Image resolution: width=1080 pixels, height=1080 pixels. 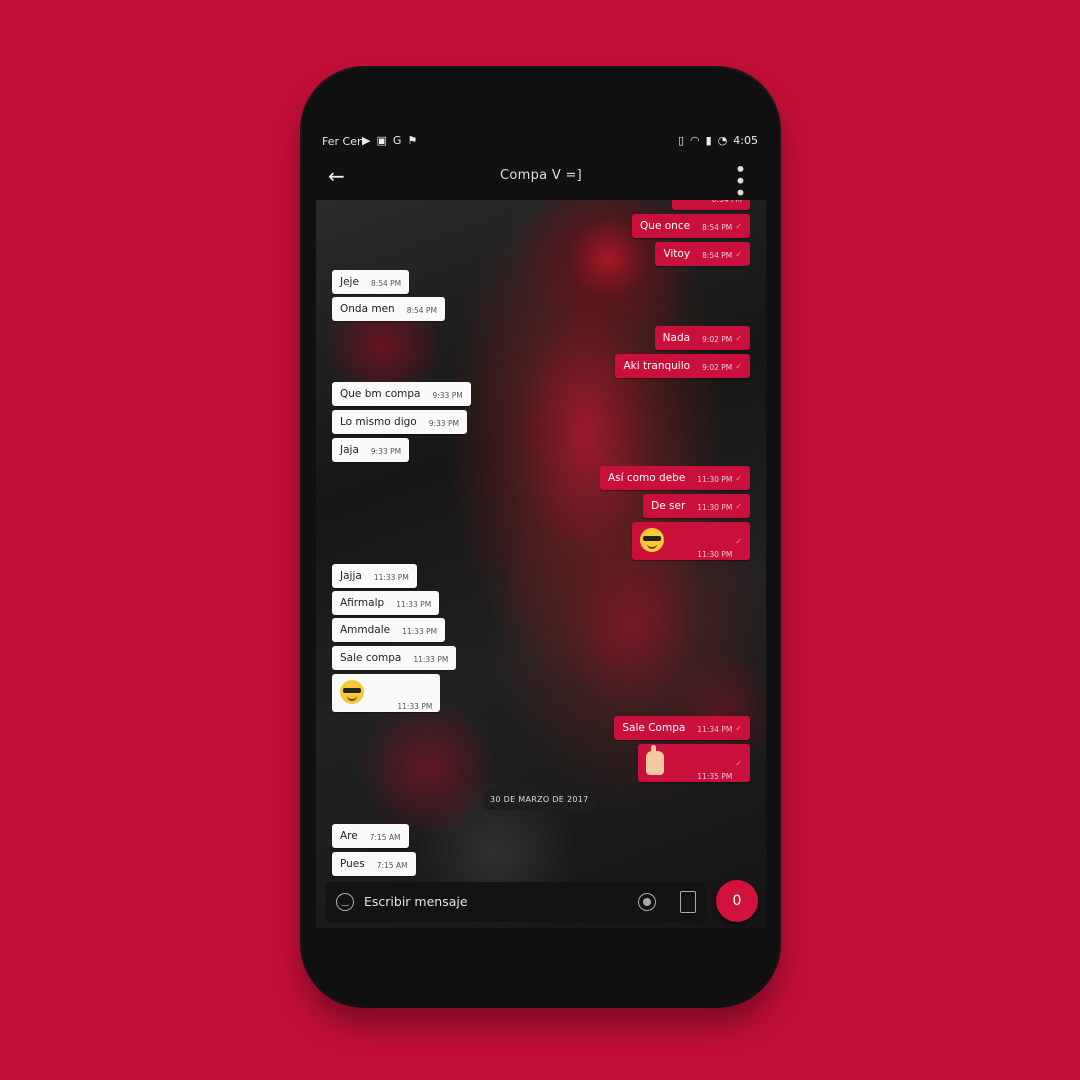 What do you see at coordinates (374, 576) in the screenshot?
I see `message-bubble-incoming: Jajja 11:33 PM` at bounding box center [374, 576].